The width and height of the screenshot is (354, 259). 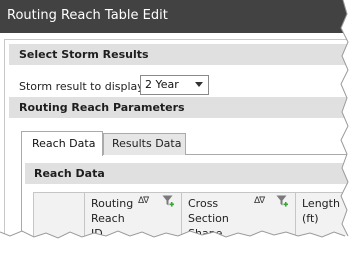 I want to click on tab-reach-data: Reach Data, so click(x=62, y=143).